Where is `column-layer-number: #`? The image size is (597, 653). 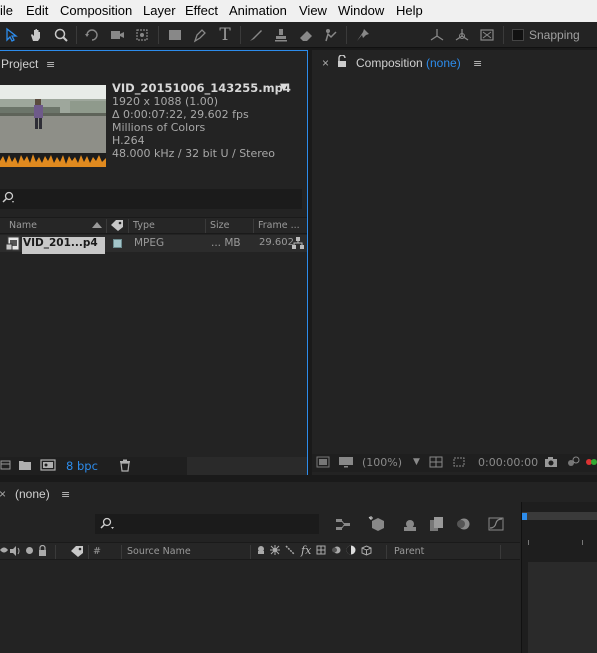 column-layer-number: # is located at coordinates (97, 551).